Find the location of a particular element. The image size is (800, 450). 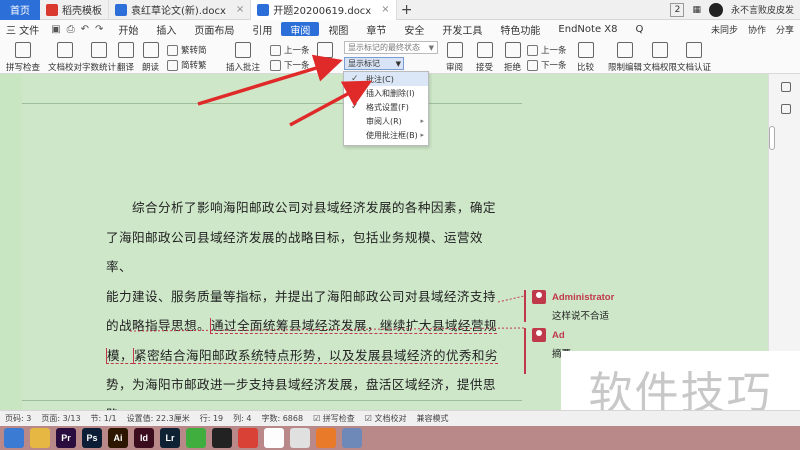

word-count-label: 字数统计 is located at coordinates (99, 68).